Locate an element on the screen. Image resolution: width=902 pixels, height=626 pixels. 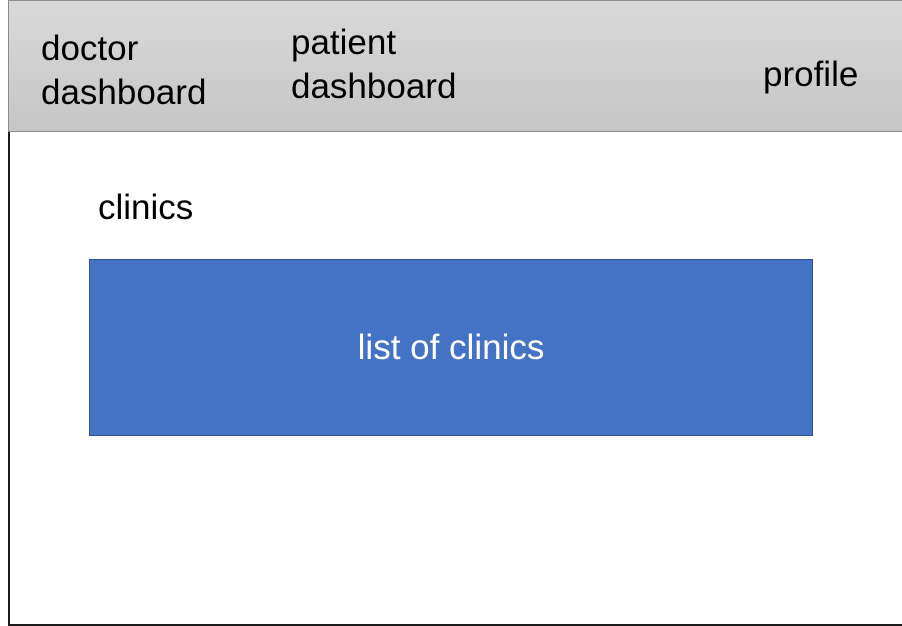
nav-doctor-dashboard: doctor dashboard is located at coordinates (123, 71).